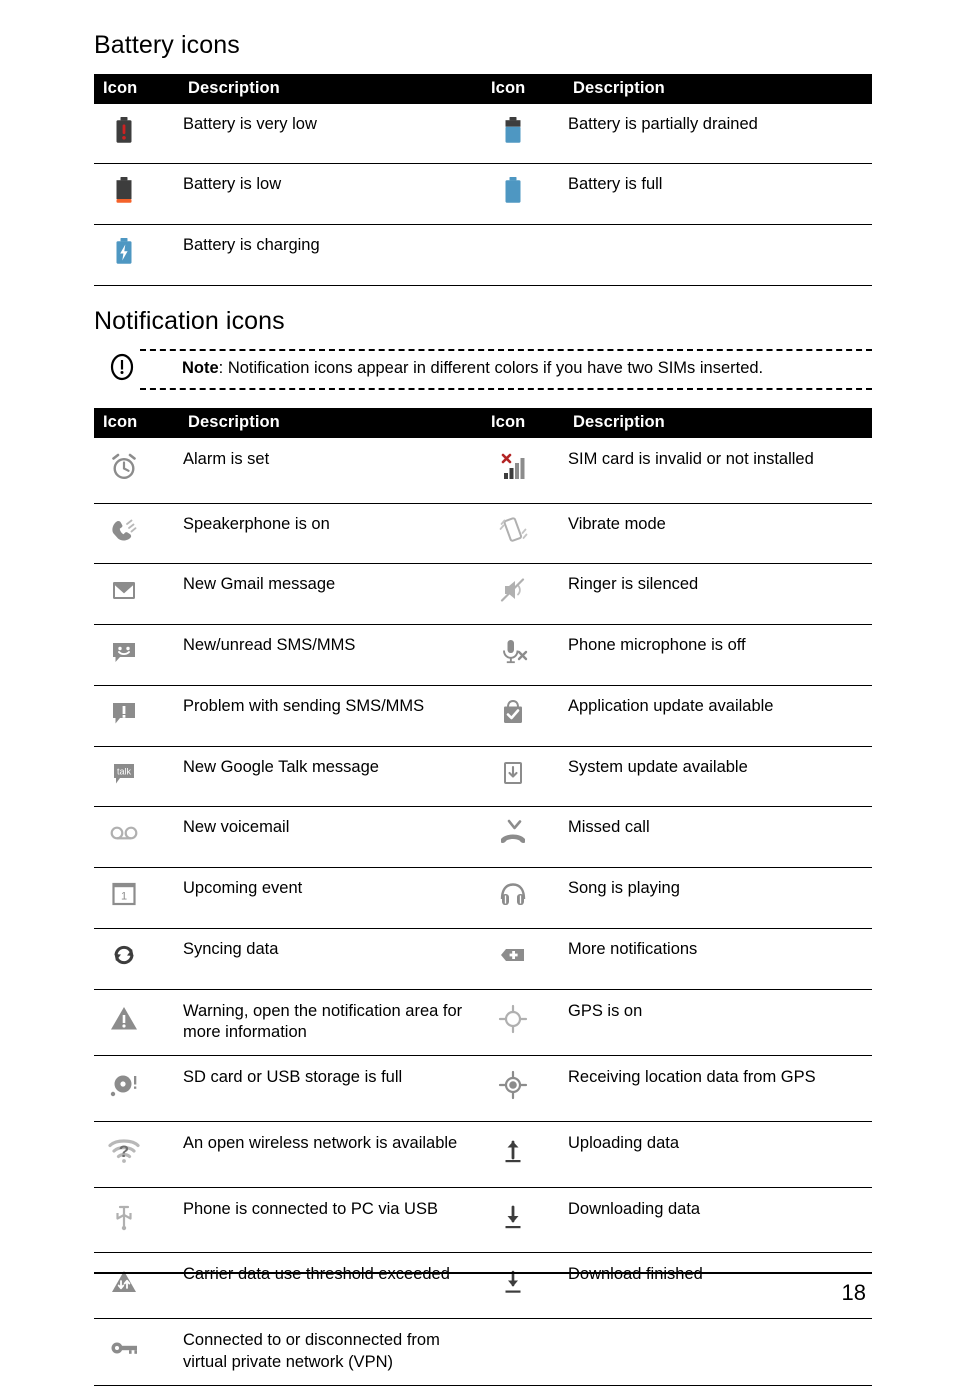  What do you see at coordinates (124, 651) in the screenshot?
I see `sms-smiley-icon` at bounding box center [124, 651].